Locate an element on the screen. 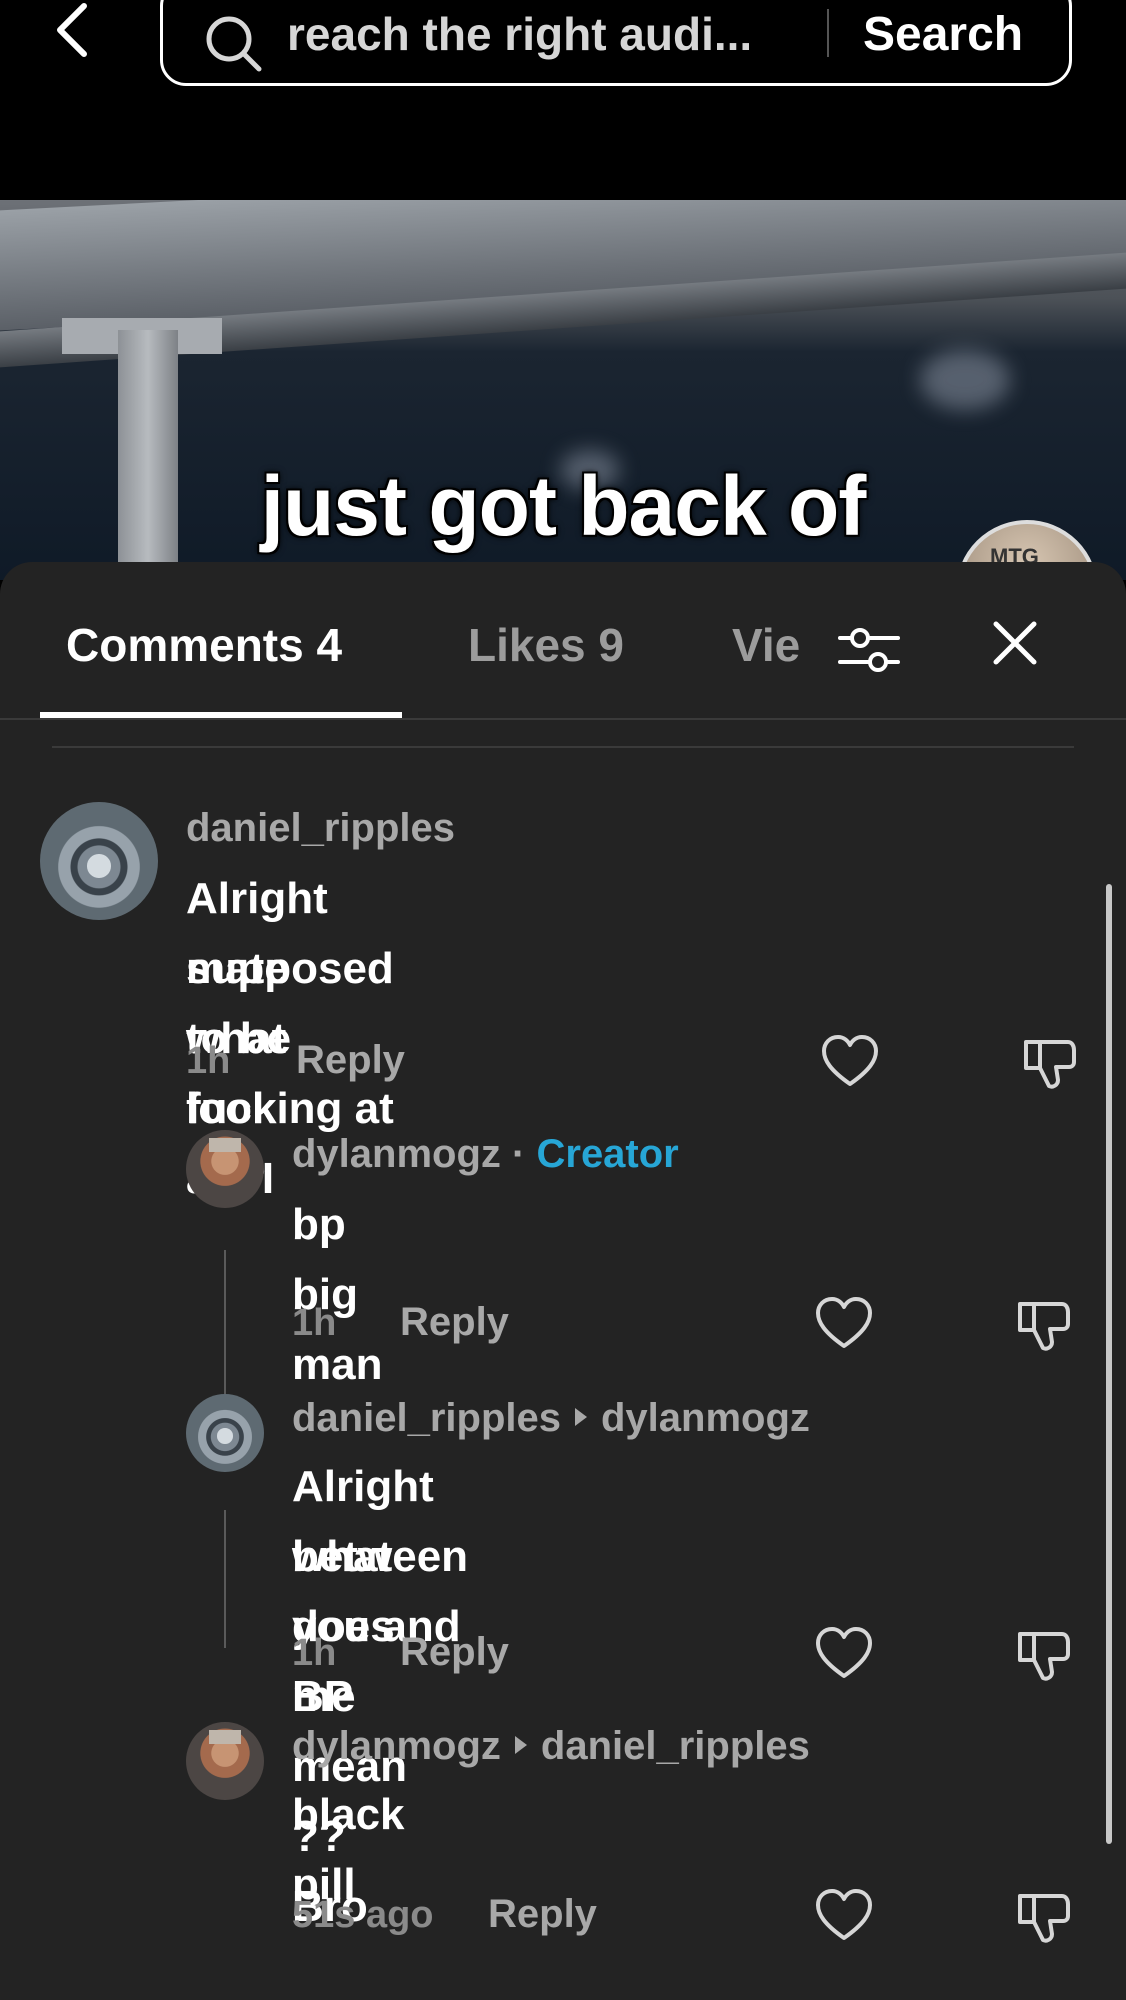 Image resolution: width=1126 pixels, height=2000 pixels. search-divider is located at coordinates (828, 33).